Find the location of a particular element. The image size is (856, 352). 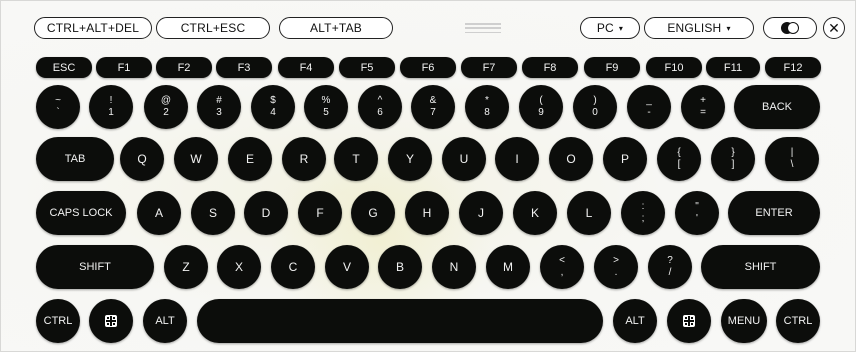

key-t: T is located at coordinates (356, 159).